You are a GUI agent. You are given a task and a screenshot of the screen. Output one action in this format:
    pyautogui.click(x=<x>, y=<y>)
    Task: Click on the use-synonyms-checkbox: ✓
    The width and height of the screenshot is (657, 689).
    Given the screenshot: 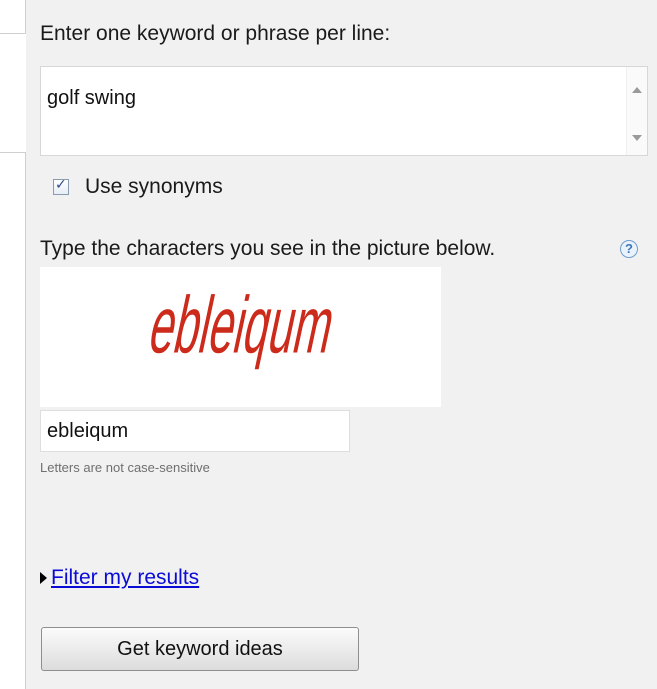 What is the action you would take?
    pyautogui.click(x=61, y=186)
    